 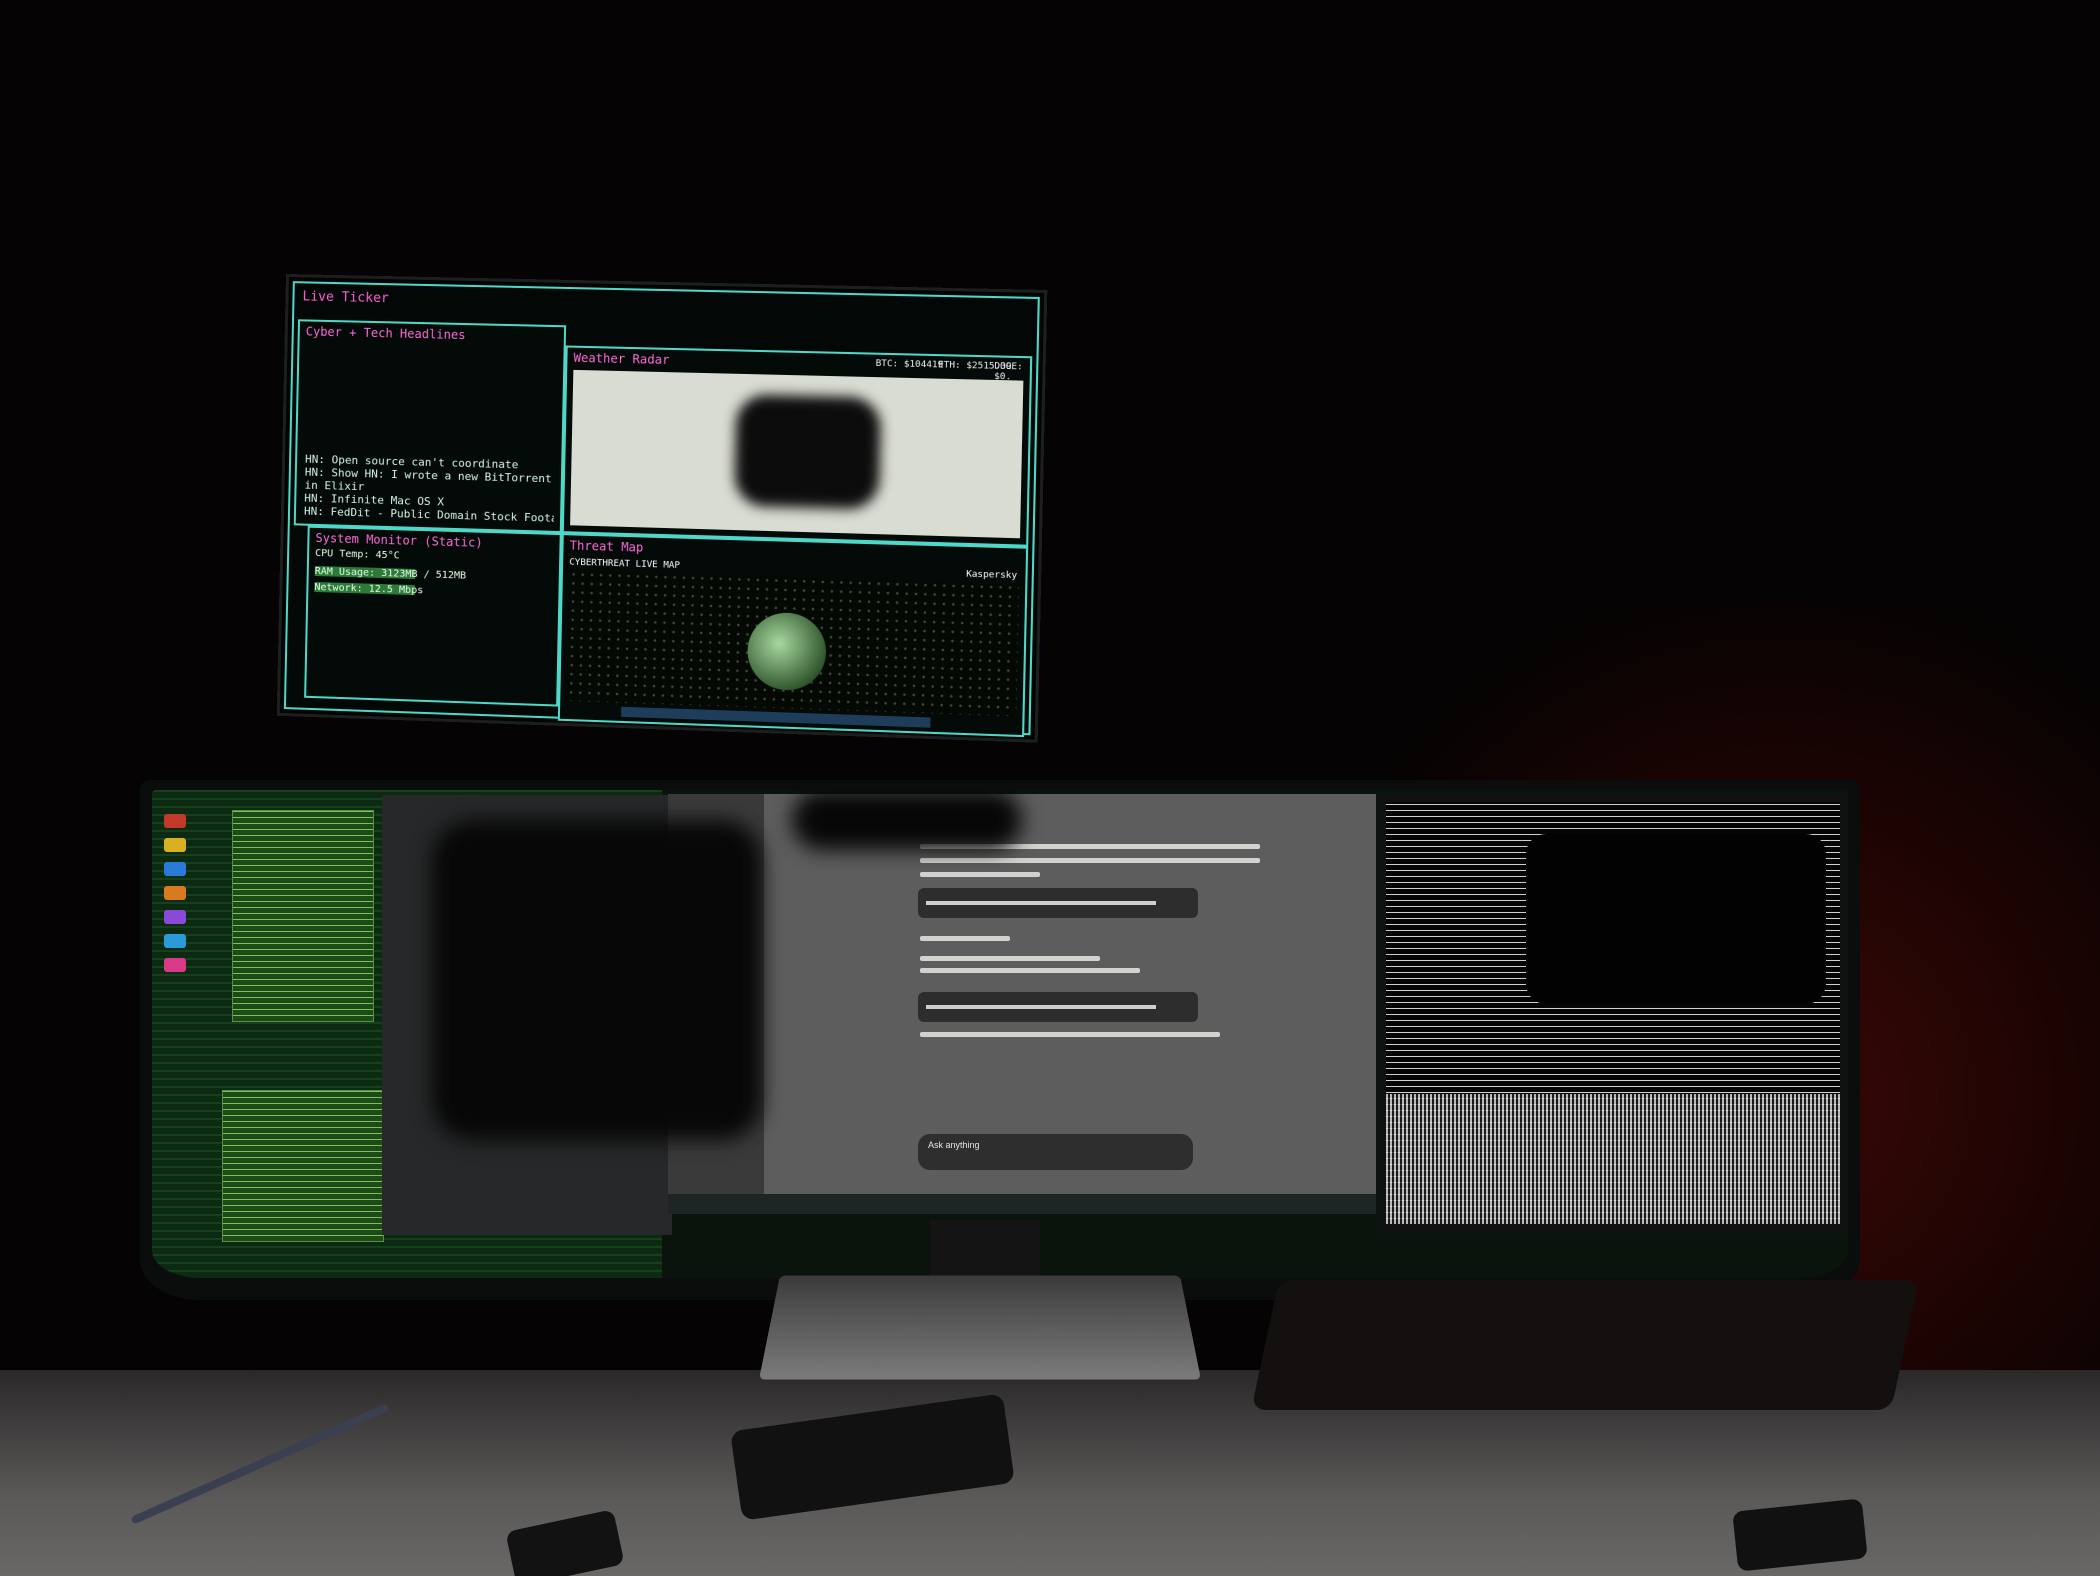 What do you see at coordinates (1613, 1159) in the screenshot?
I see `terminal-table` at bounding box center [1613, 1159].